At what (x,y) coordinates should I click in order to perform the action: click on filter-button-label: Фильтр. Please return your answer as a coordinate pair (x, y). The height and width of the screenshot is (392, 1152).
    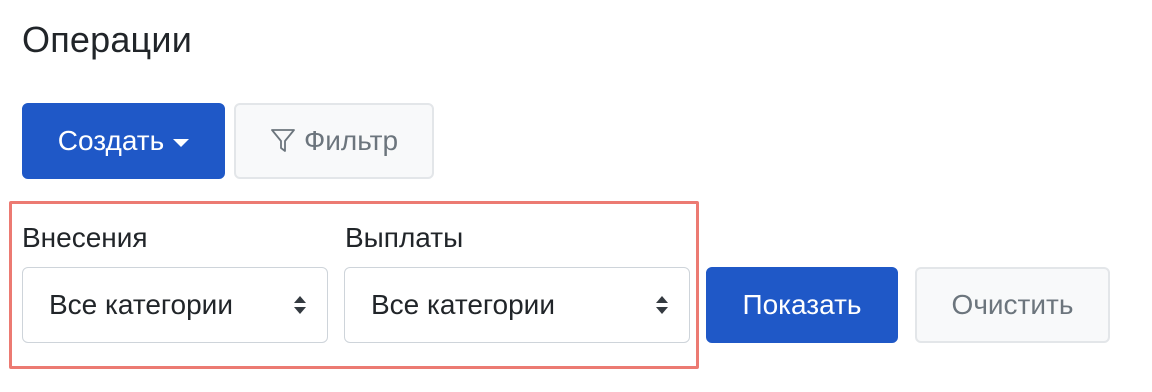
    Looking at the image, I should click on (351, 140).